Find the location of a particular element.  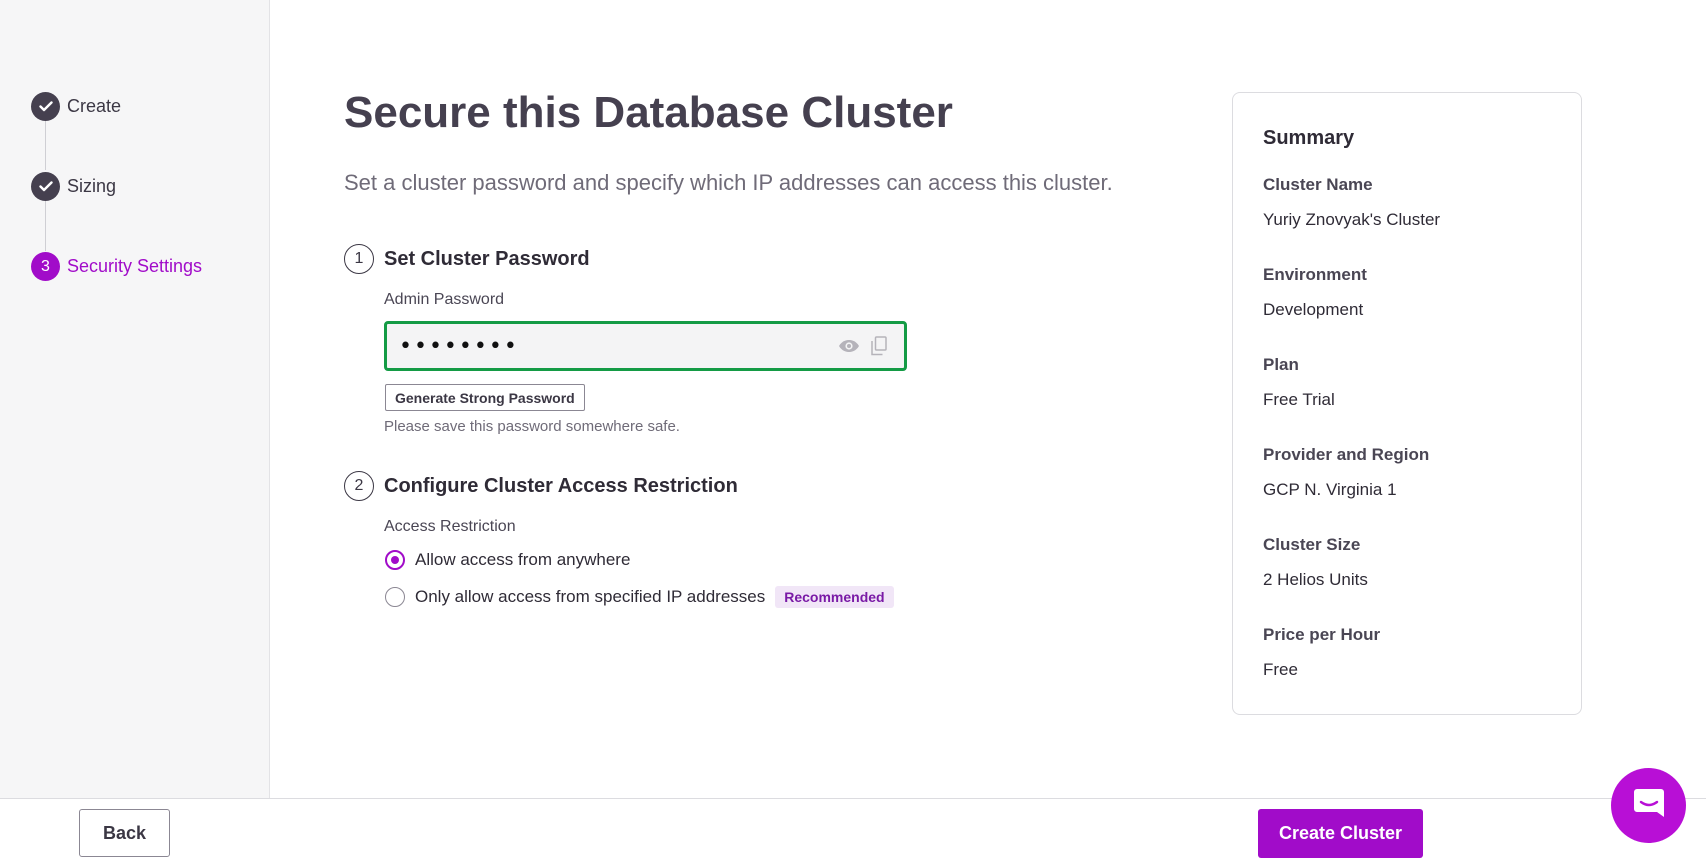

access-section-header: 2 Configure Cluster Access Restriction is located at coordinates (541, 486).